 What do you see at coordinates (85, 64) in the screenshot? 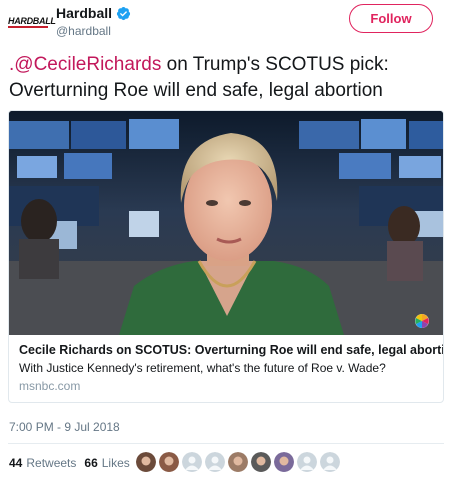
I see `mention-link: .@CecileRichards` at bounding box center [85, 64].